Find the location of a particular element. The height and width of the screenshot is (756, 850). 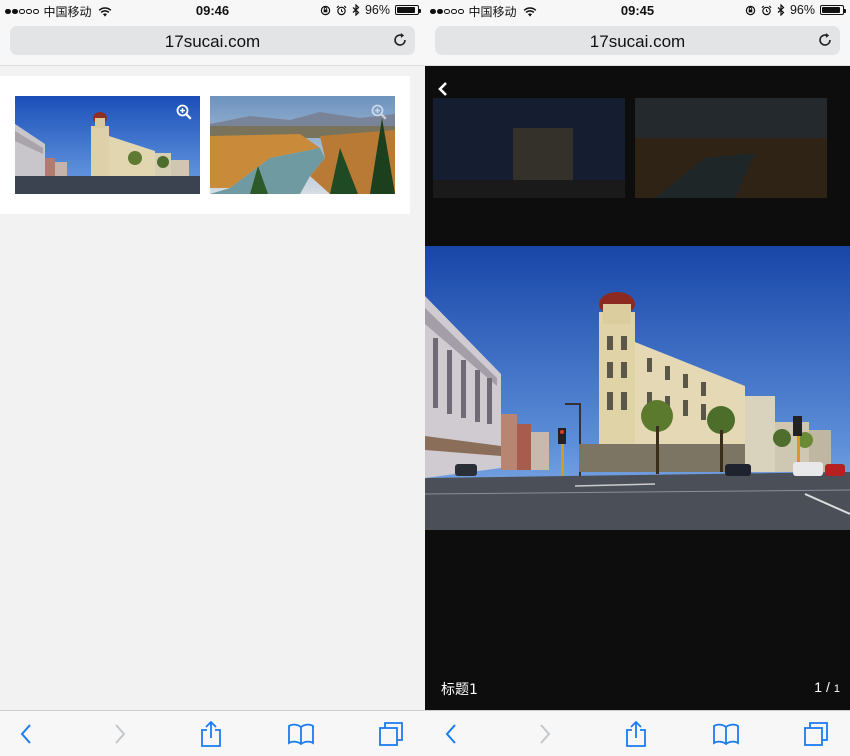

counter-current: 1 is located at coordinates (818, 687).